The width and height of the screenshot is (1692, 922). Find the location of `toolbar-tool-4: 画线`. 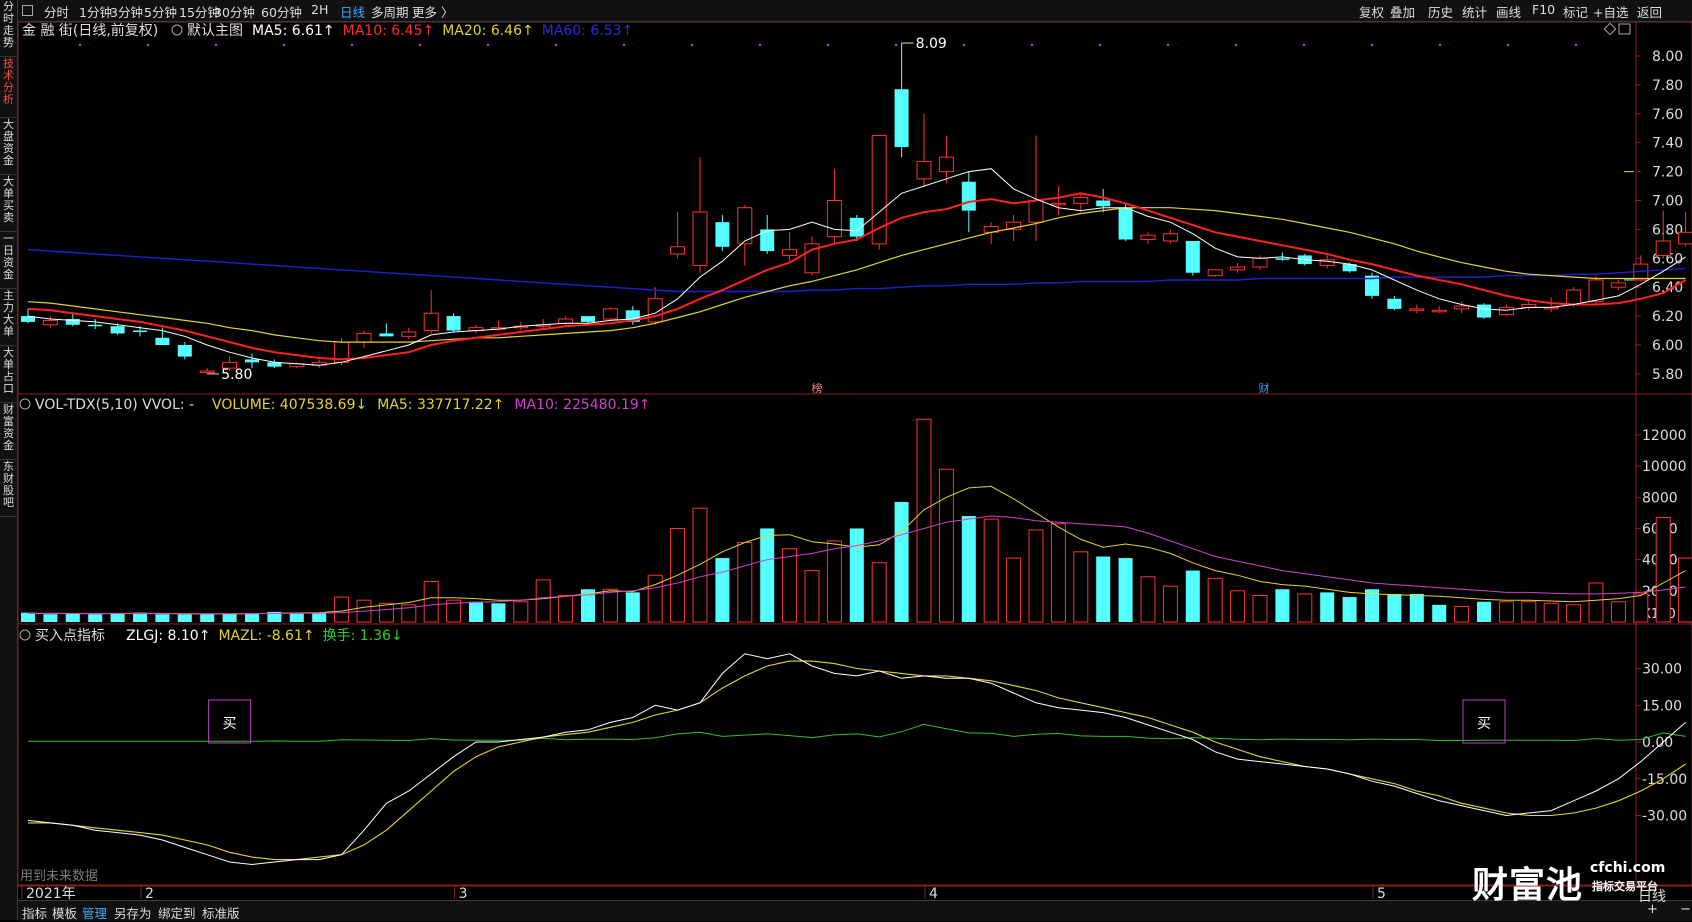

toolbar-tool-4: 画线 is located at coordinates (1508, 11).